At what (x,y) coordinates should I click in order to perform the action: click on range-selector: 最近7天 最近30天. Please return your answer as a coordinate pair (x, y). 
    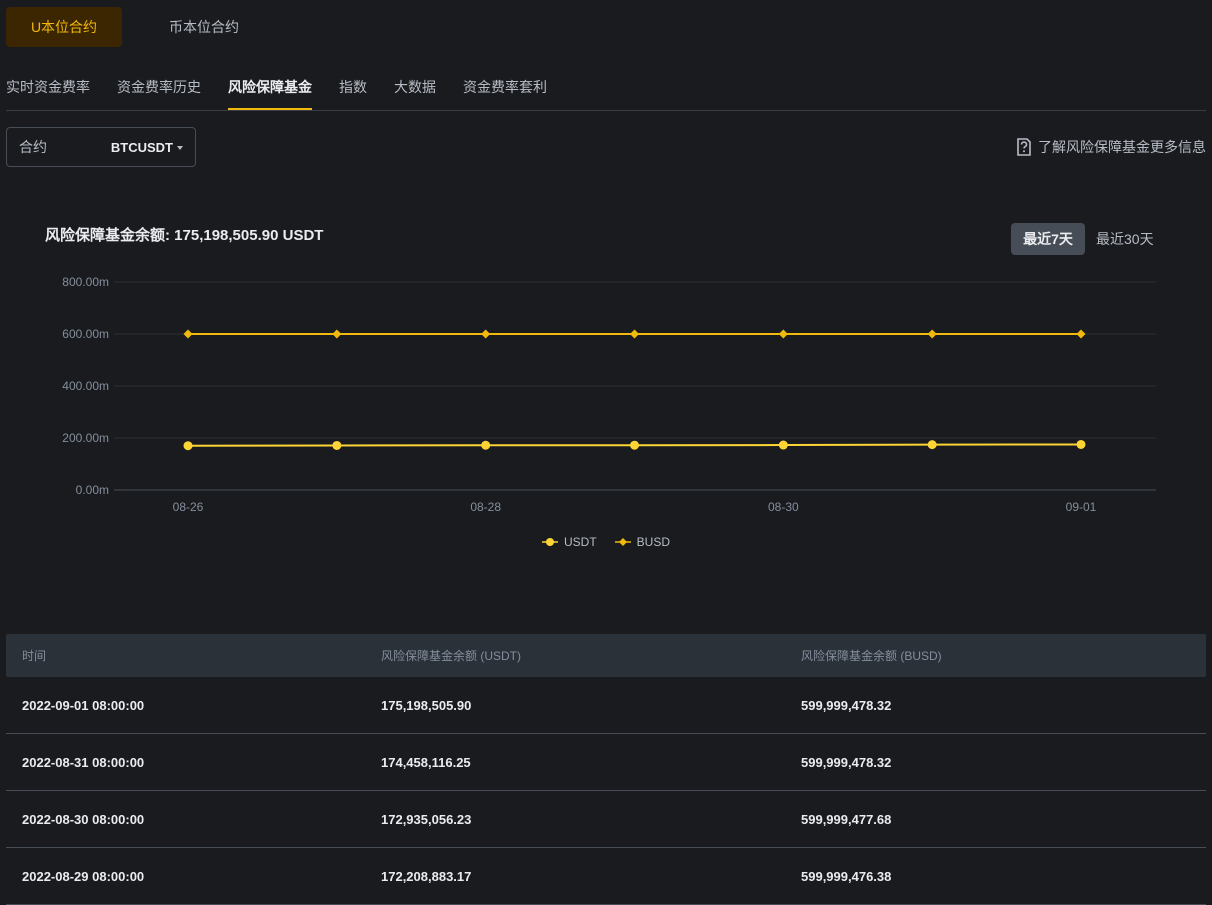
    Looking at the image, I should click on (1082, 239).